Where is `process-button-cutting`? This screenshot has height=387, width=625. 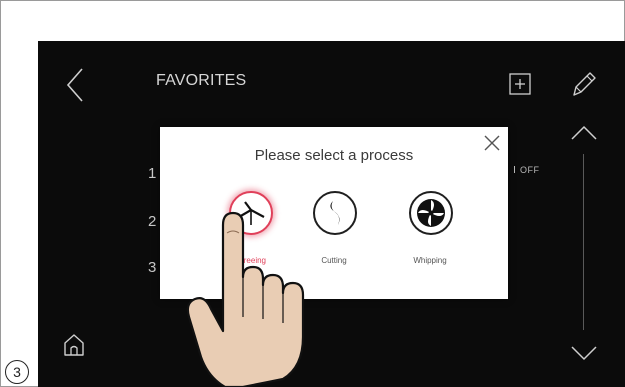 process-button-cutting is located at coordinates (335, 213).